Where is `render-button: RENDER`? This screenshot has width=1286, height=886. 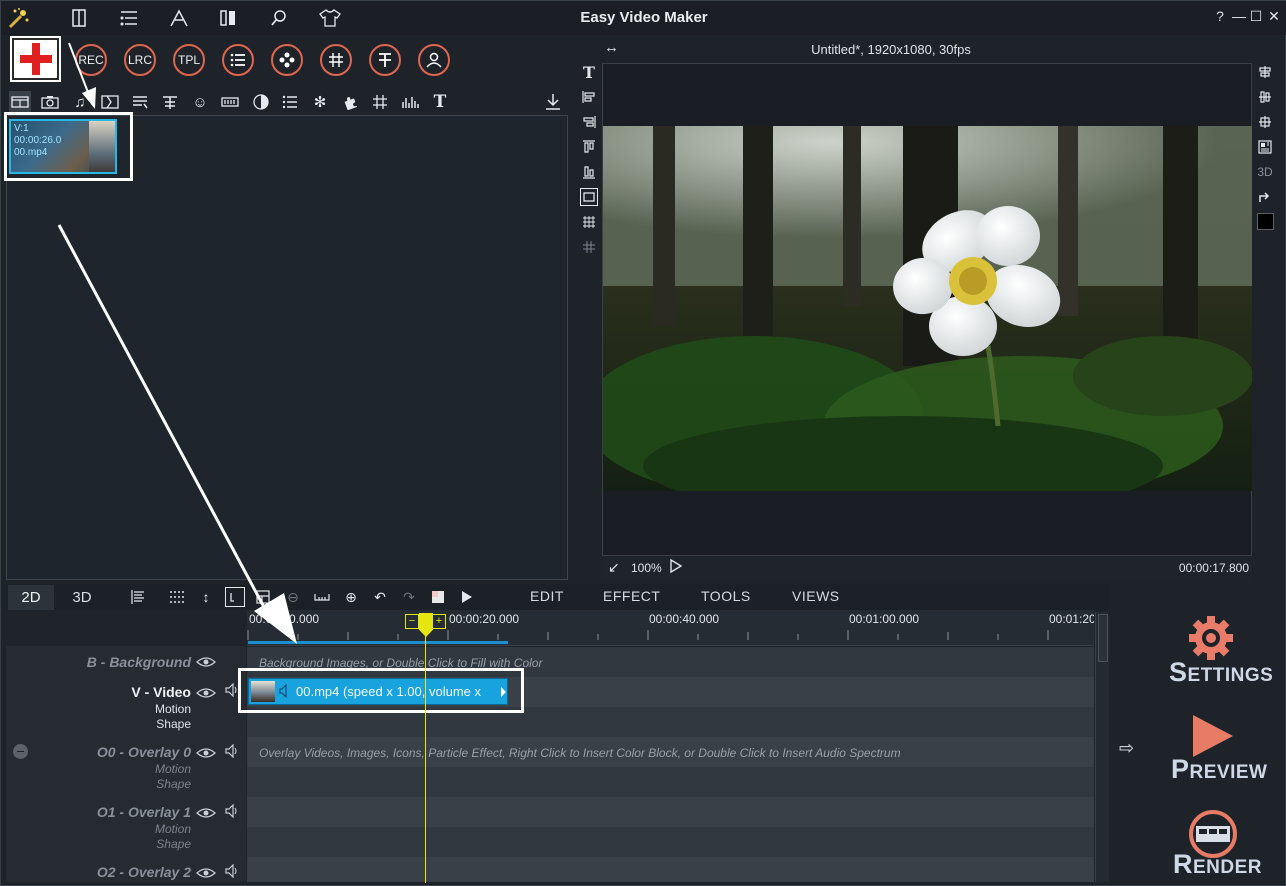 render-button: RENDER is located at coordinates (1217, 864).